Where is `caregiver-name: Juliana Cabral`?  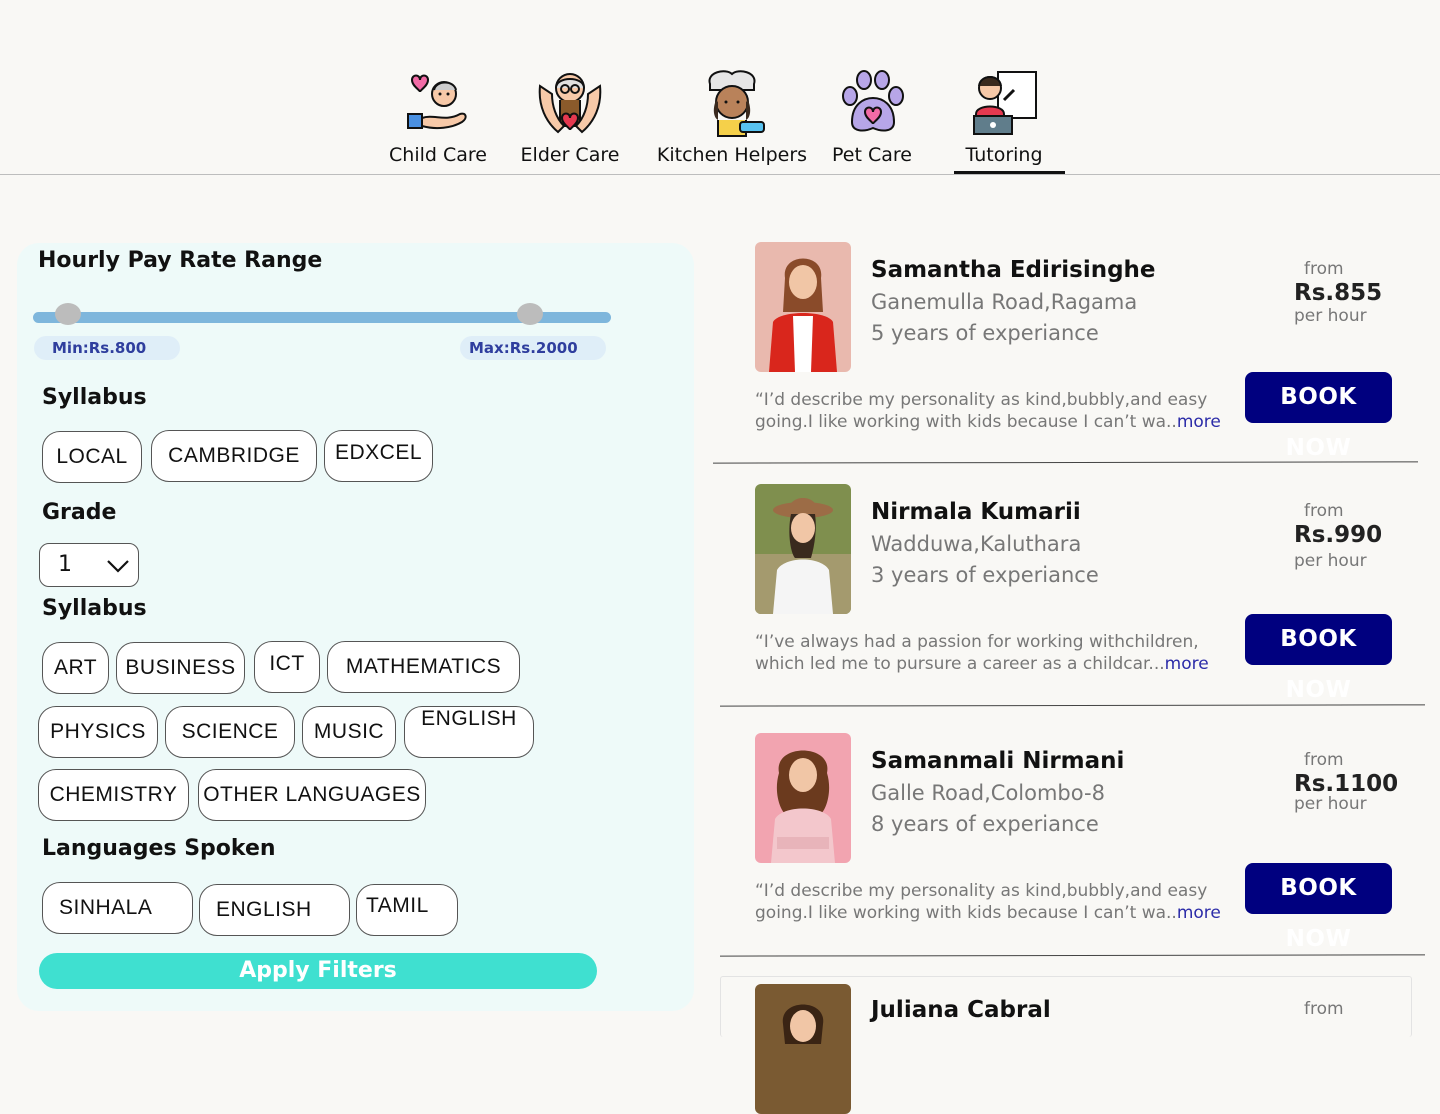 caregiver-name: Juliana Cabral is located at coordinates (961, 1010).